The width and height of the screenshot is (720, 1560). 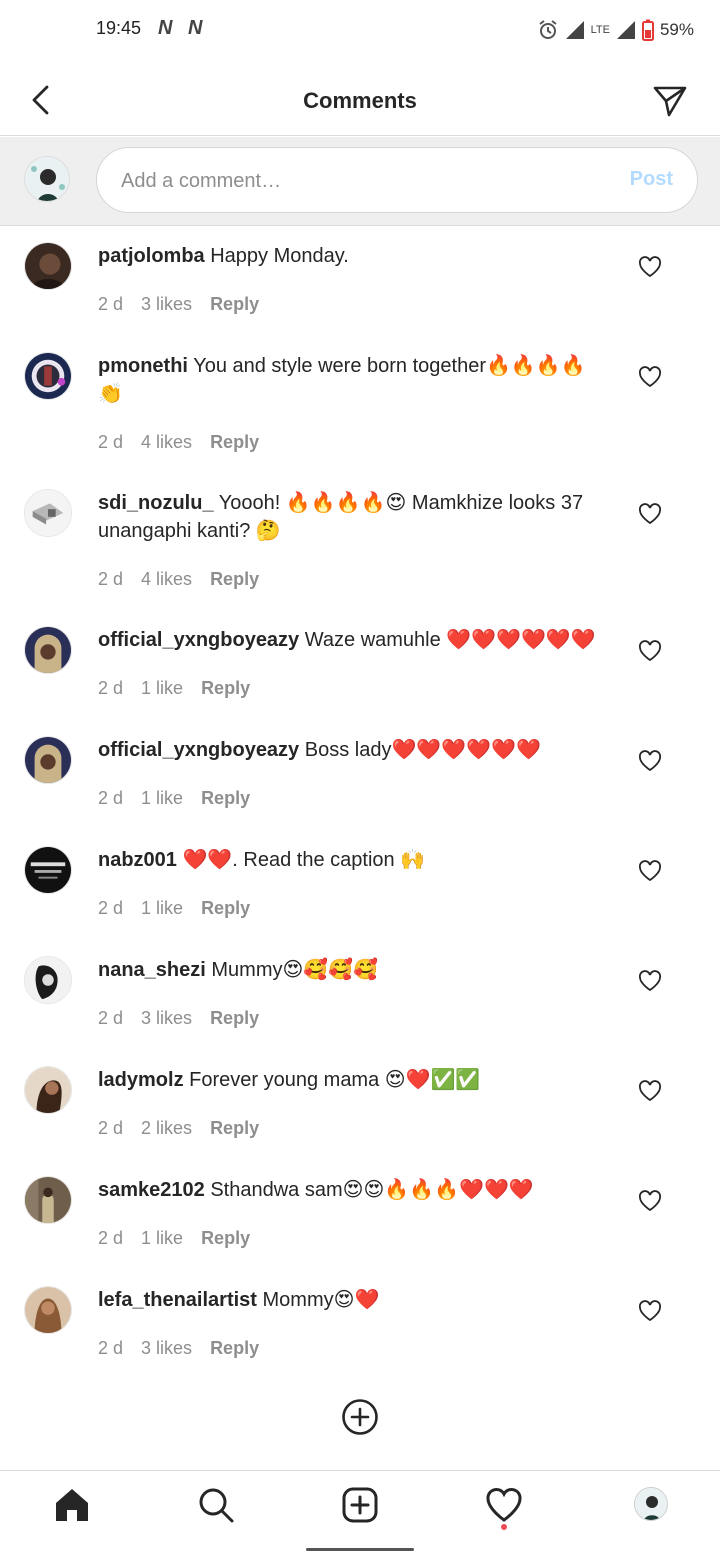 What do you see at coordinates (72, 1505) in the screenshot?
I see `home-icon` at bounding box center [72, 1505].